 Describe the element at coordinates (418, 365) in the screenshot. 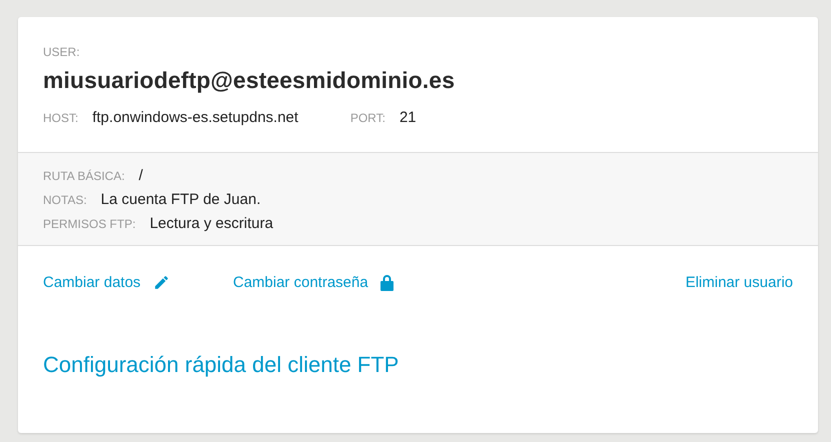

I see `section-link: Configuración rápida del cliente FTP` at that location.